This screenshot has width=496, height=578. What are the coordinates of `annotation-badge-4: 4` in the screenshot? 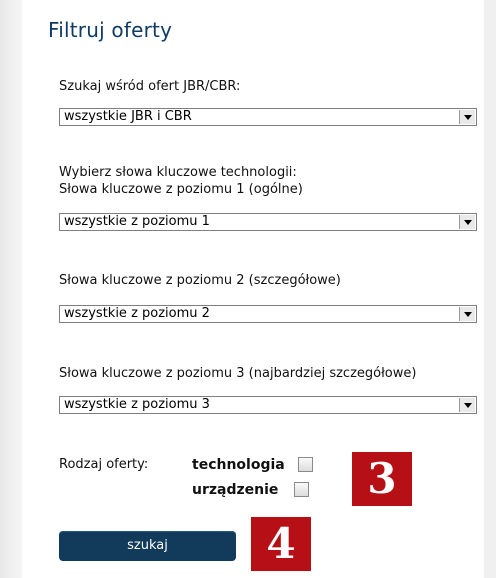 It's located at (281, 544).